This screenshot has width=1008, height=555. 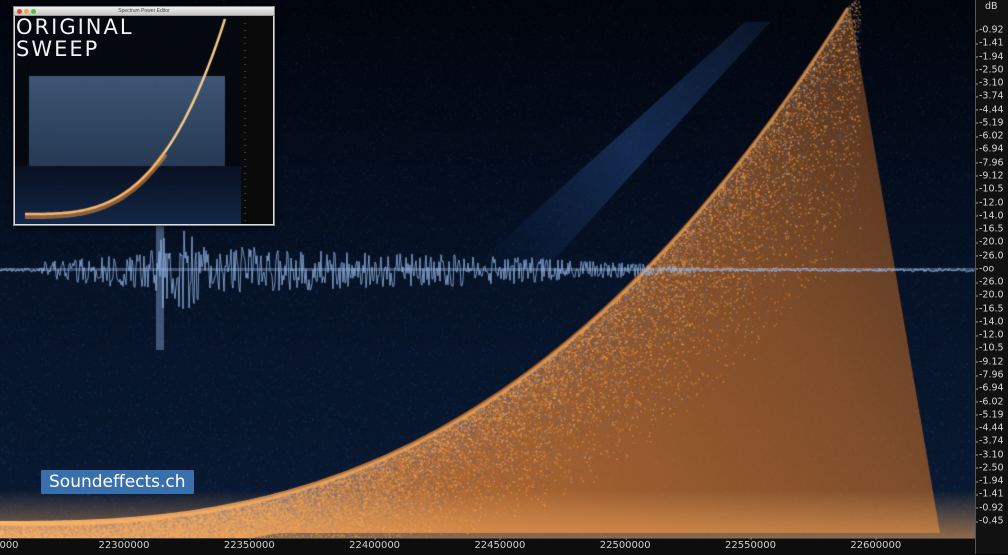 What do you see at coordinates (500, 544) in the screenshot?
I see `time-tick-label: 22450000` at bounding box center [500, 544].